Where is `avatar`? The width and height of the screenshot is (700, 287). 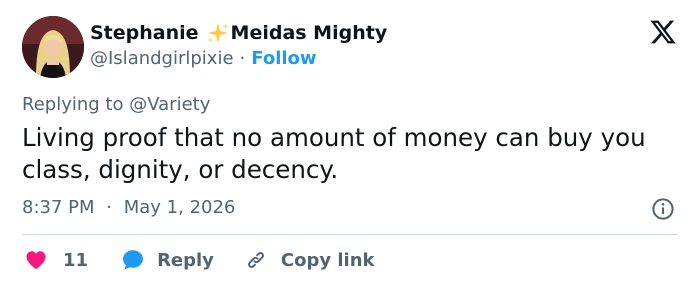
avatar is located at coordinates (53, 47).